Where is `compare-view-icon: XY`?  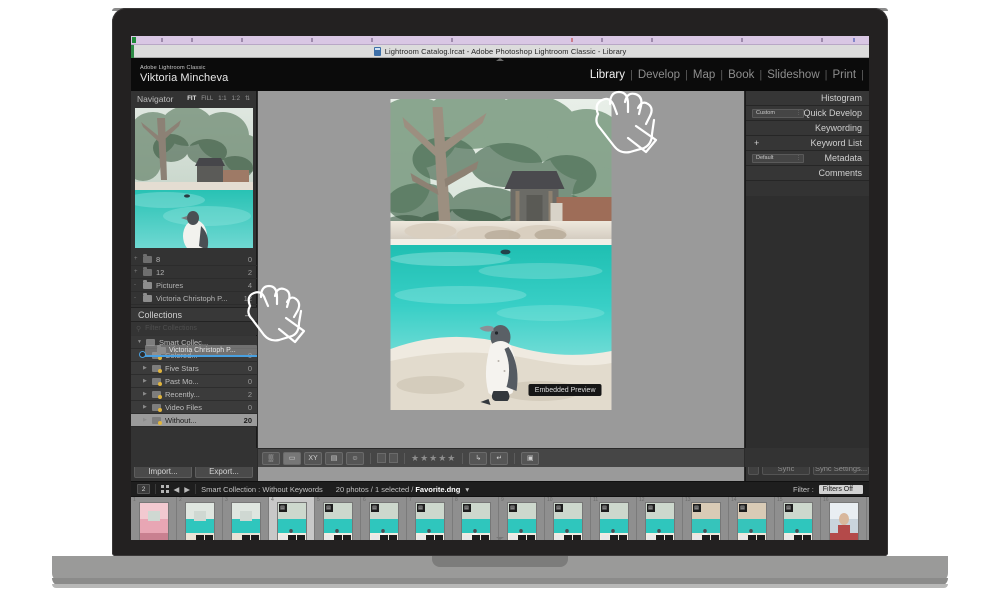 compare-view-icon: XY is located at coordinates (313, 458).